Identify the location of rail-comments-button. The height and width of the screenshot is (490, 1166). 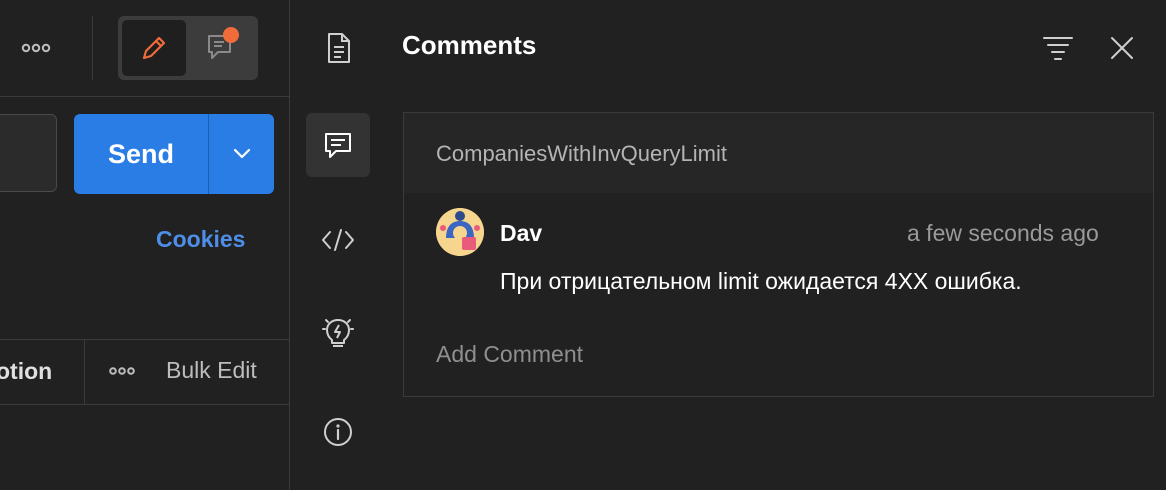
(338, 145).